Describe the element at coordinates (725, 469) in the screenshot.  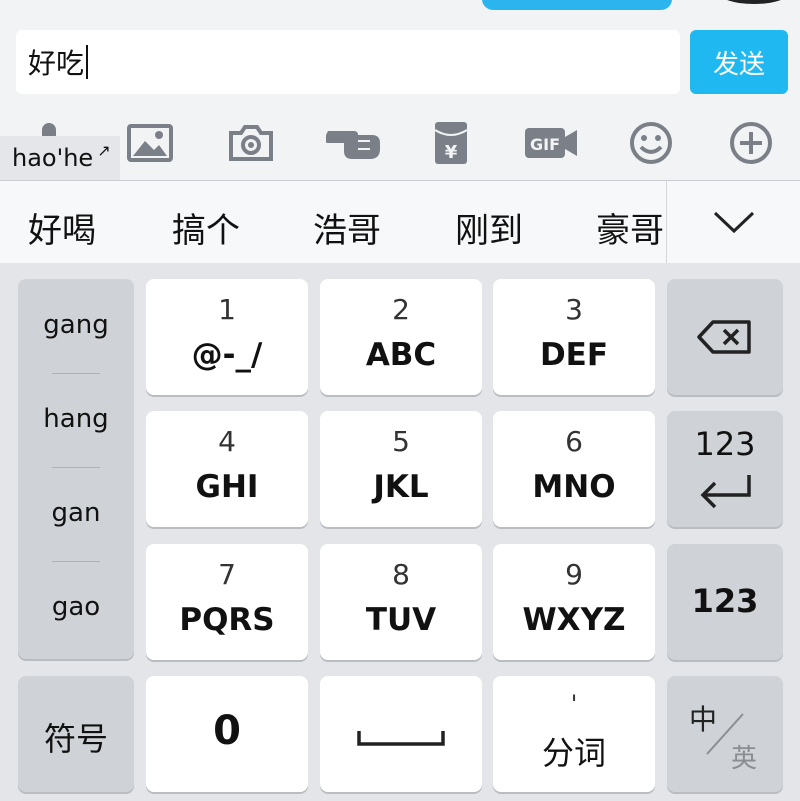
I see `enter-key: 123` at that location.